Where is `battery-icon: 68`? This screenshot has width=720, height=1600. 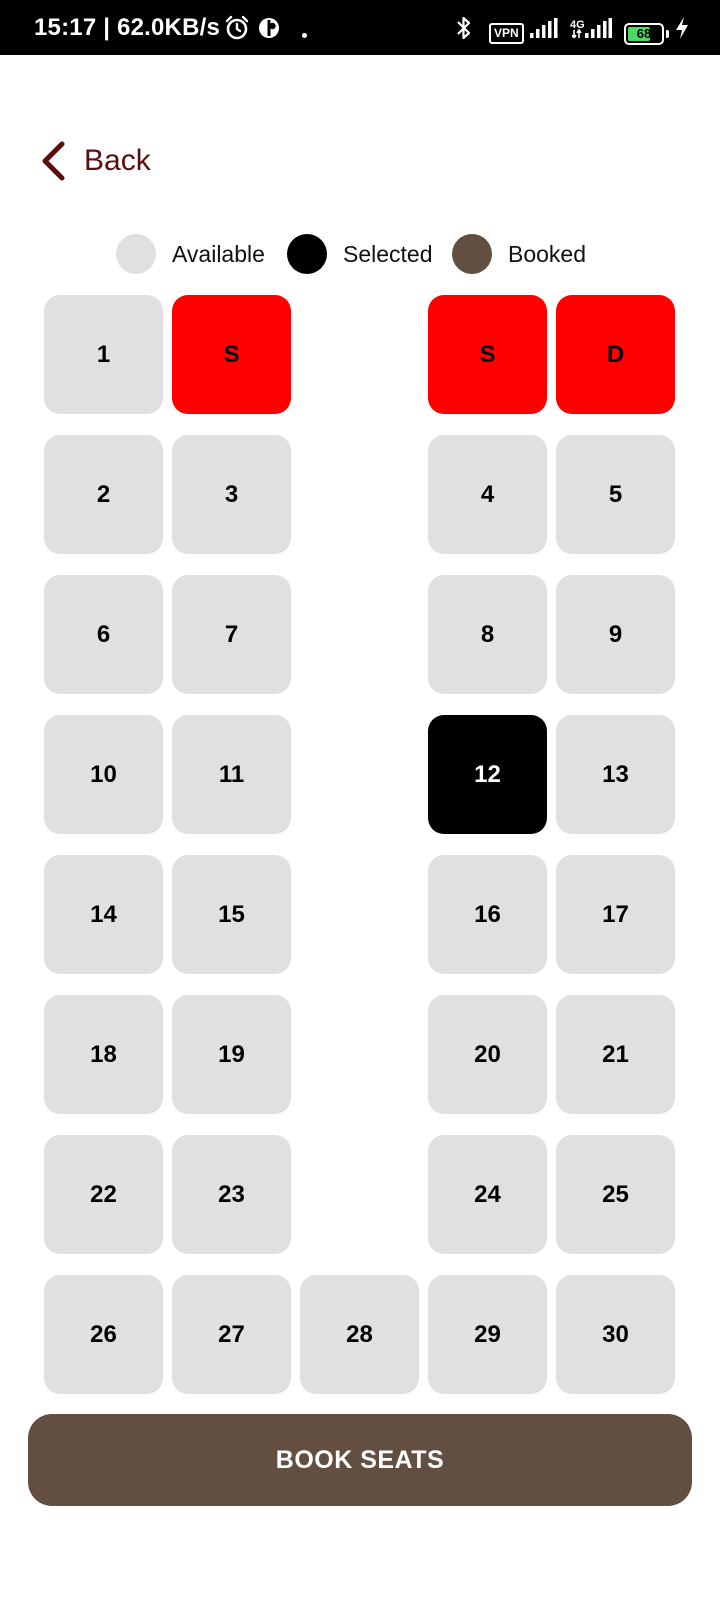
battery-icon: 68 is located at coordinates (644, 34).